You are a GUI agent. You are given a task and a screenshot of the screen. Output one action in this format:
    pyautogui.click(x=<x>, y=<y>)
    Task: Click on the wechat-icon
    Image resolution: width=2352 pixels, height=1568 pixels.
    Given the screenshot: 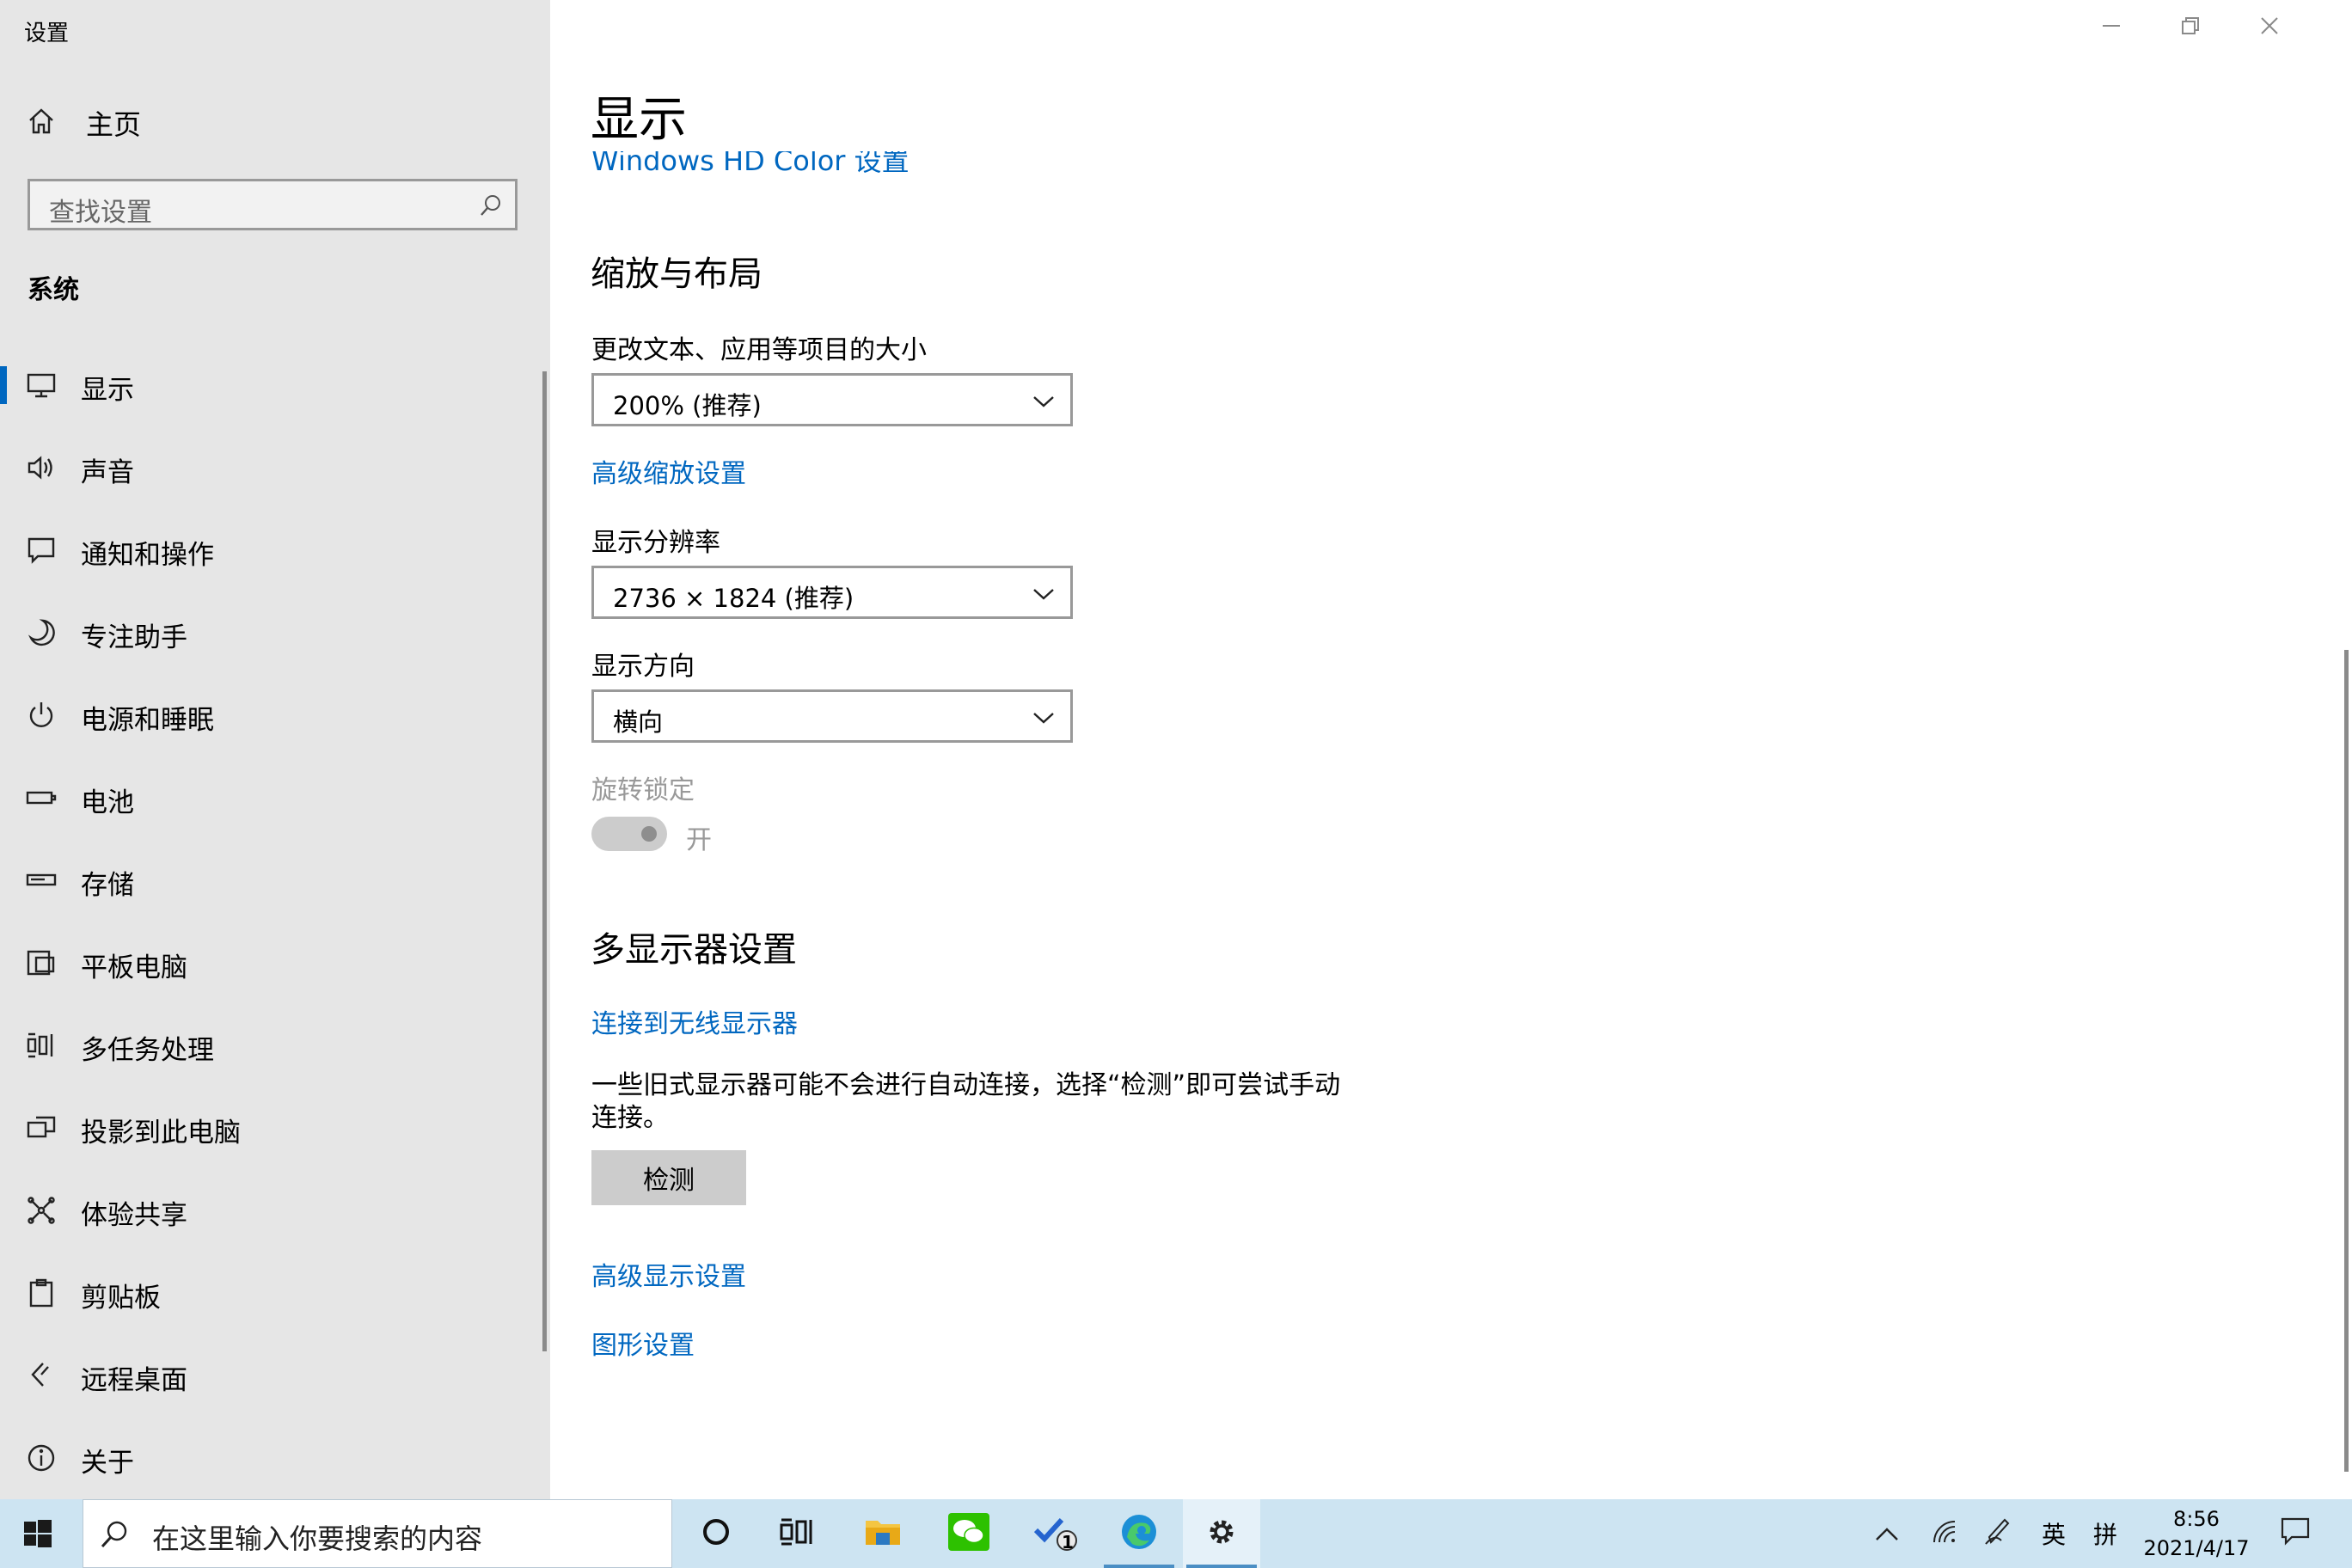 What is the action you would take?
    pyautogui.click(x=968, y=1533)
    